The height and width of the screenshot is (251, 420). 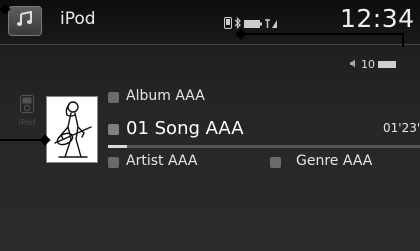 I want to click on source-button, so click(x=25, y=21).